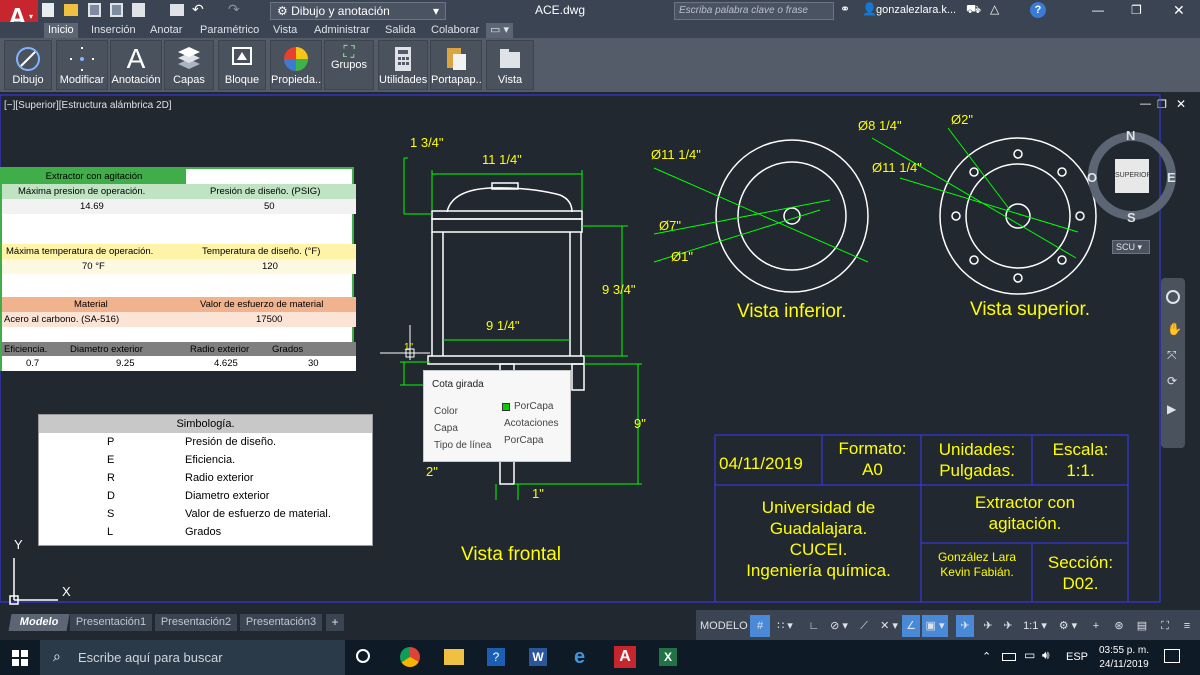  What do you see at coordinates (1172, 656) in the screenshot?
I see `notifications-icon` at bounding box center [1172, 656].